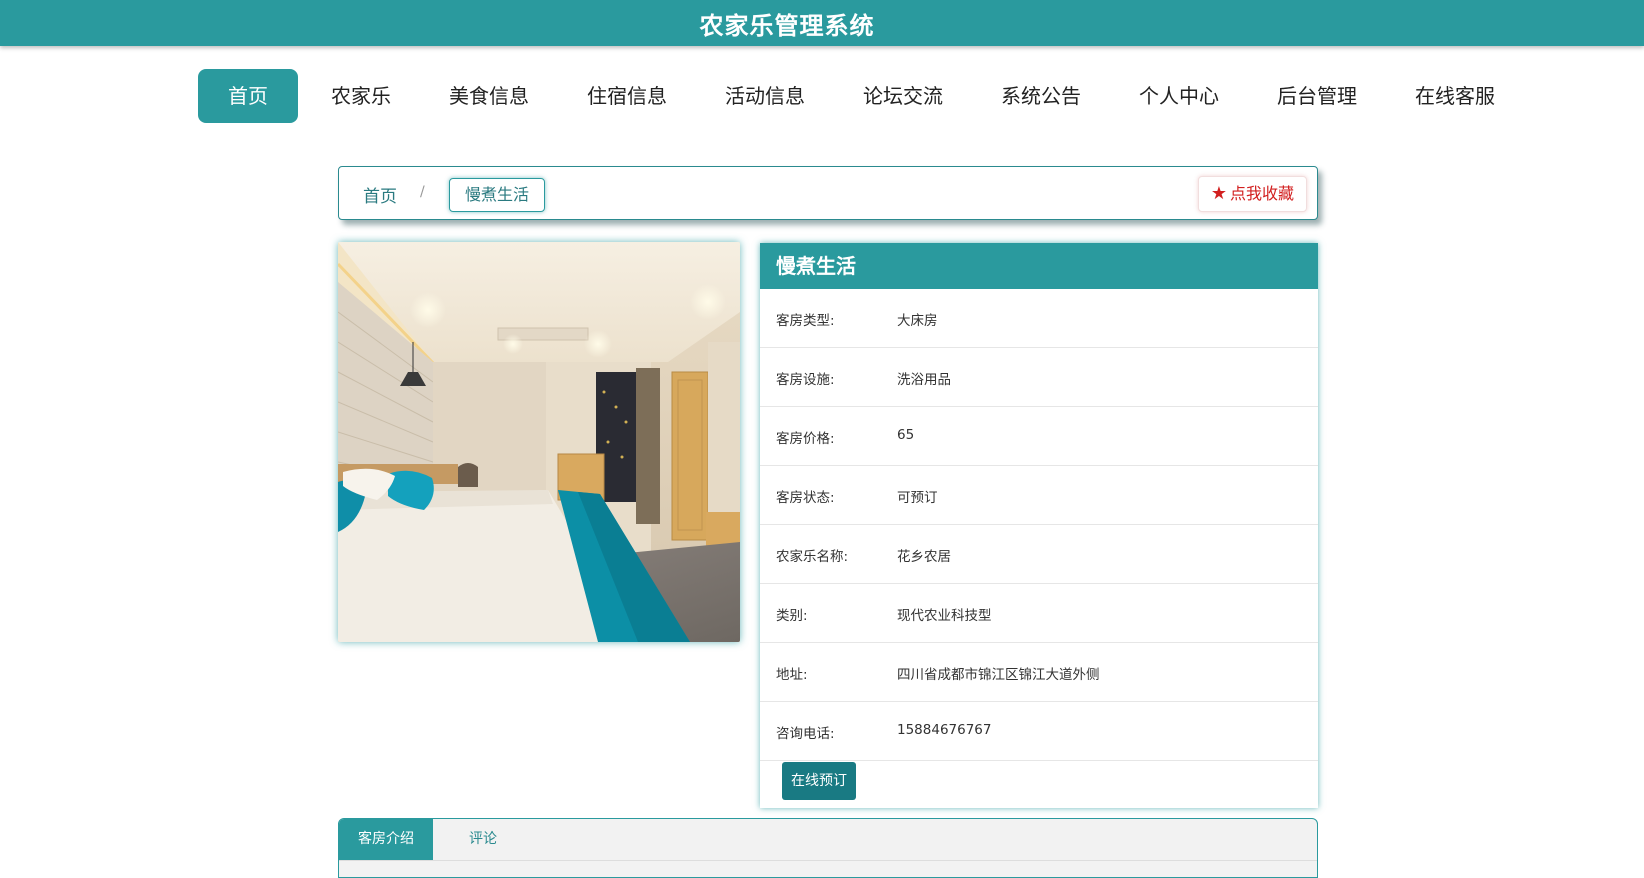  I want to click on content-tabs: 客房介绍 评论, so click(828, 848).